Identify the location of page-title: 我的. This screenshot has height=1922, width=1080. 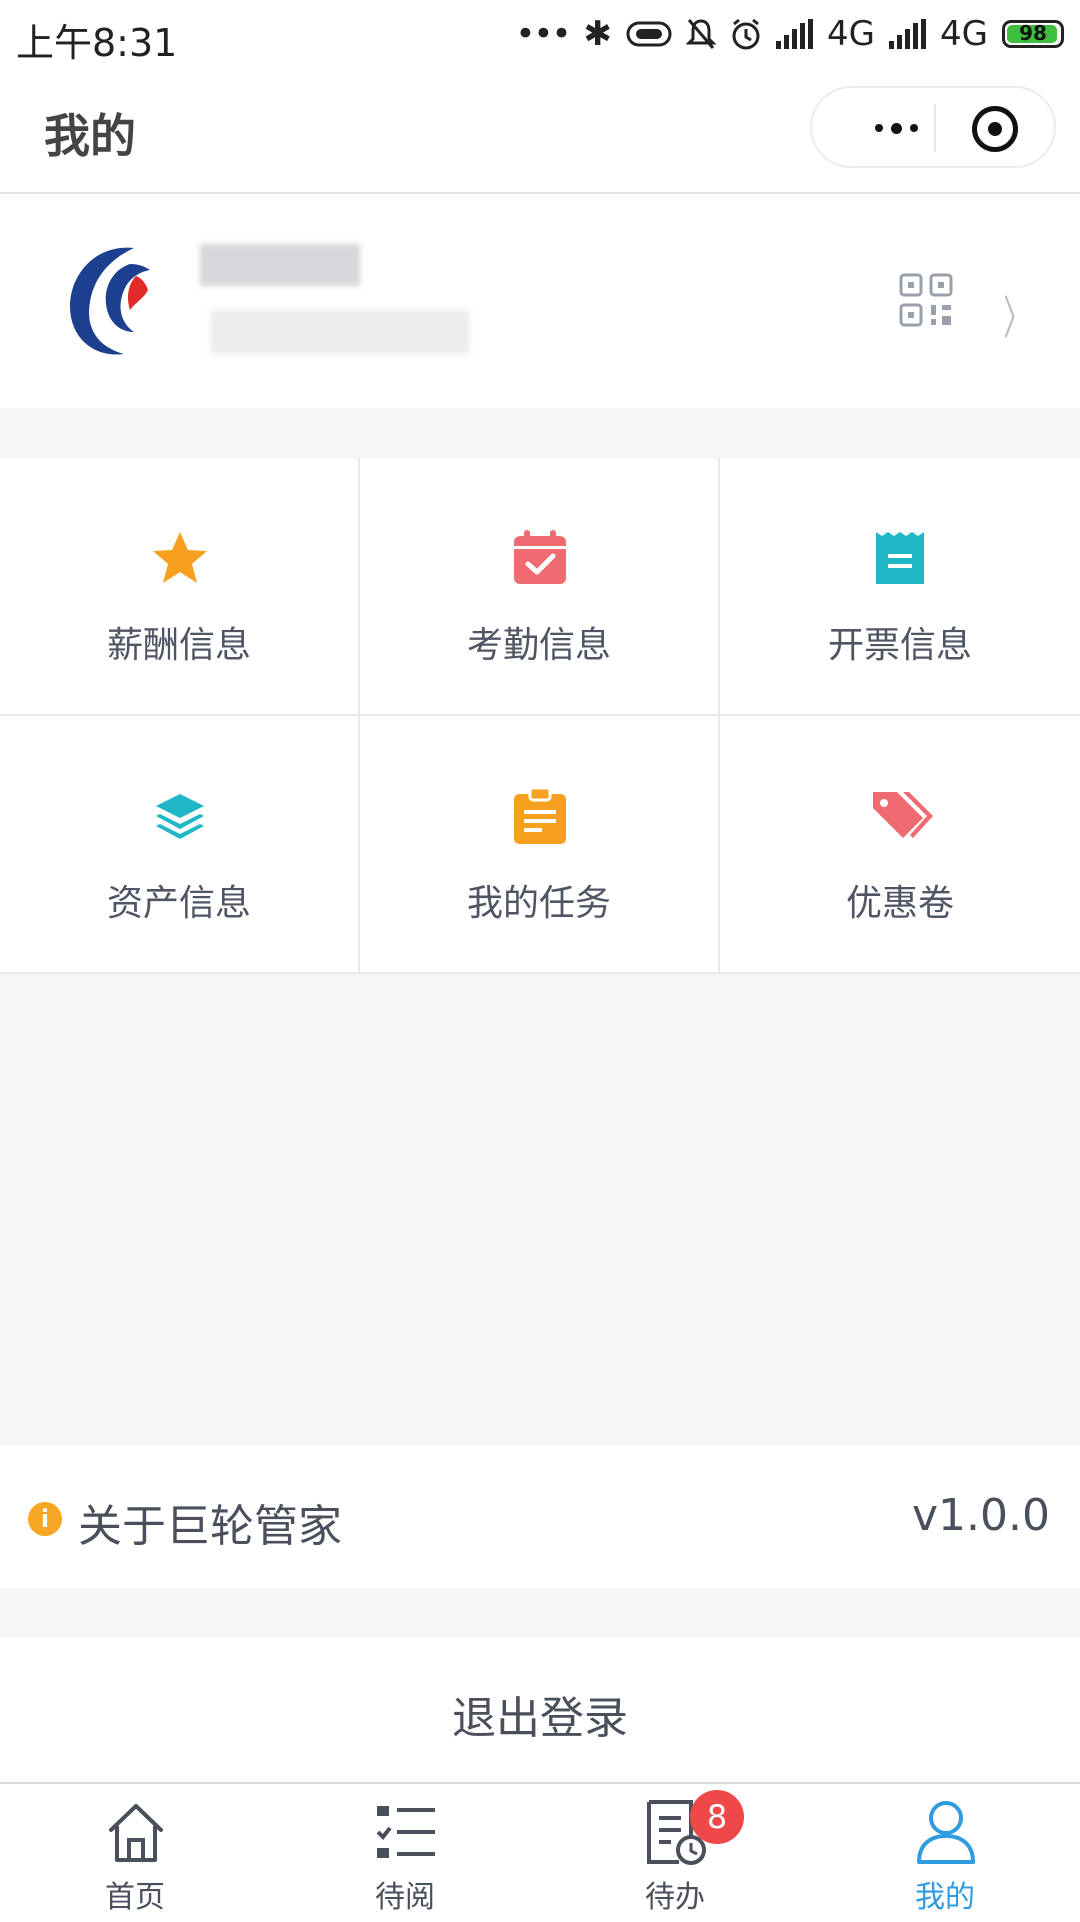
(90, 136).